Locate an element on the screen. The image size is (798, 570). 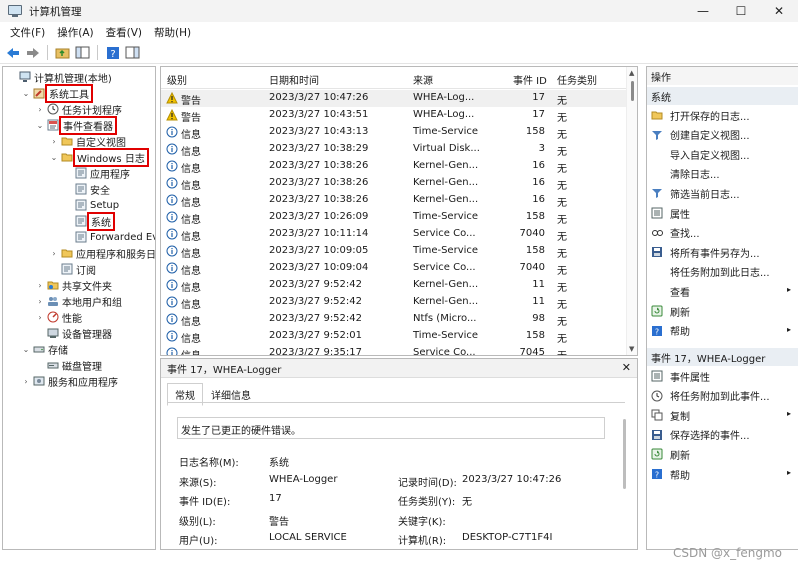
tree-item-label: 存储 is located at coordinates (58, 351).